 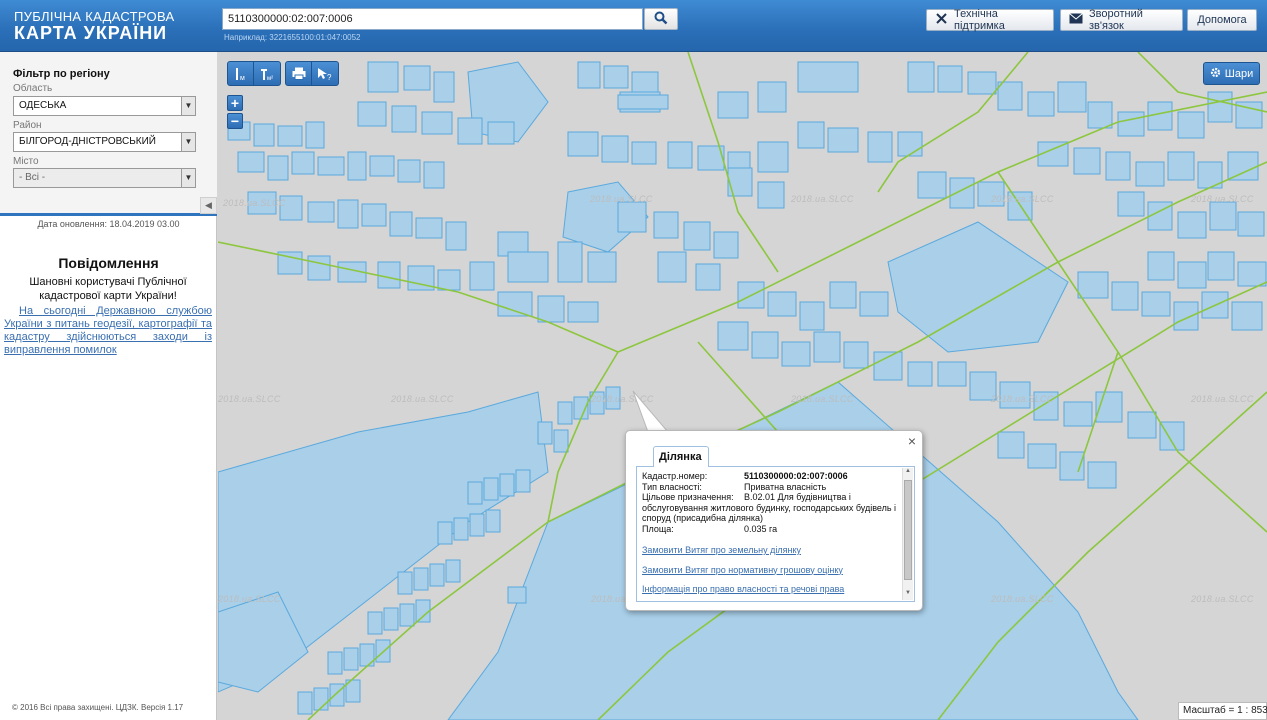 What do you see at coordinates (235, 121) in the screenshot?
I see `zoom-out-button: −` at bounding box center [235, 121].